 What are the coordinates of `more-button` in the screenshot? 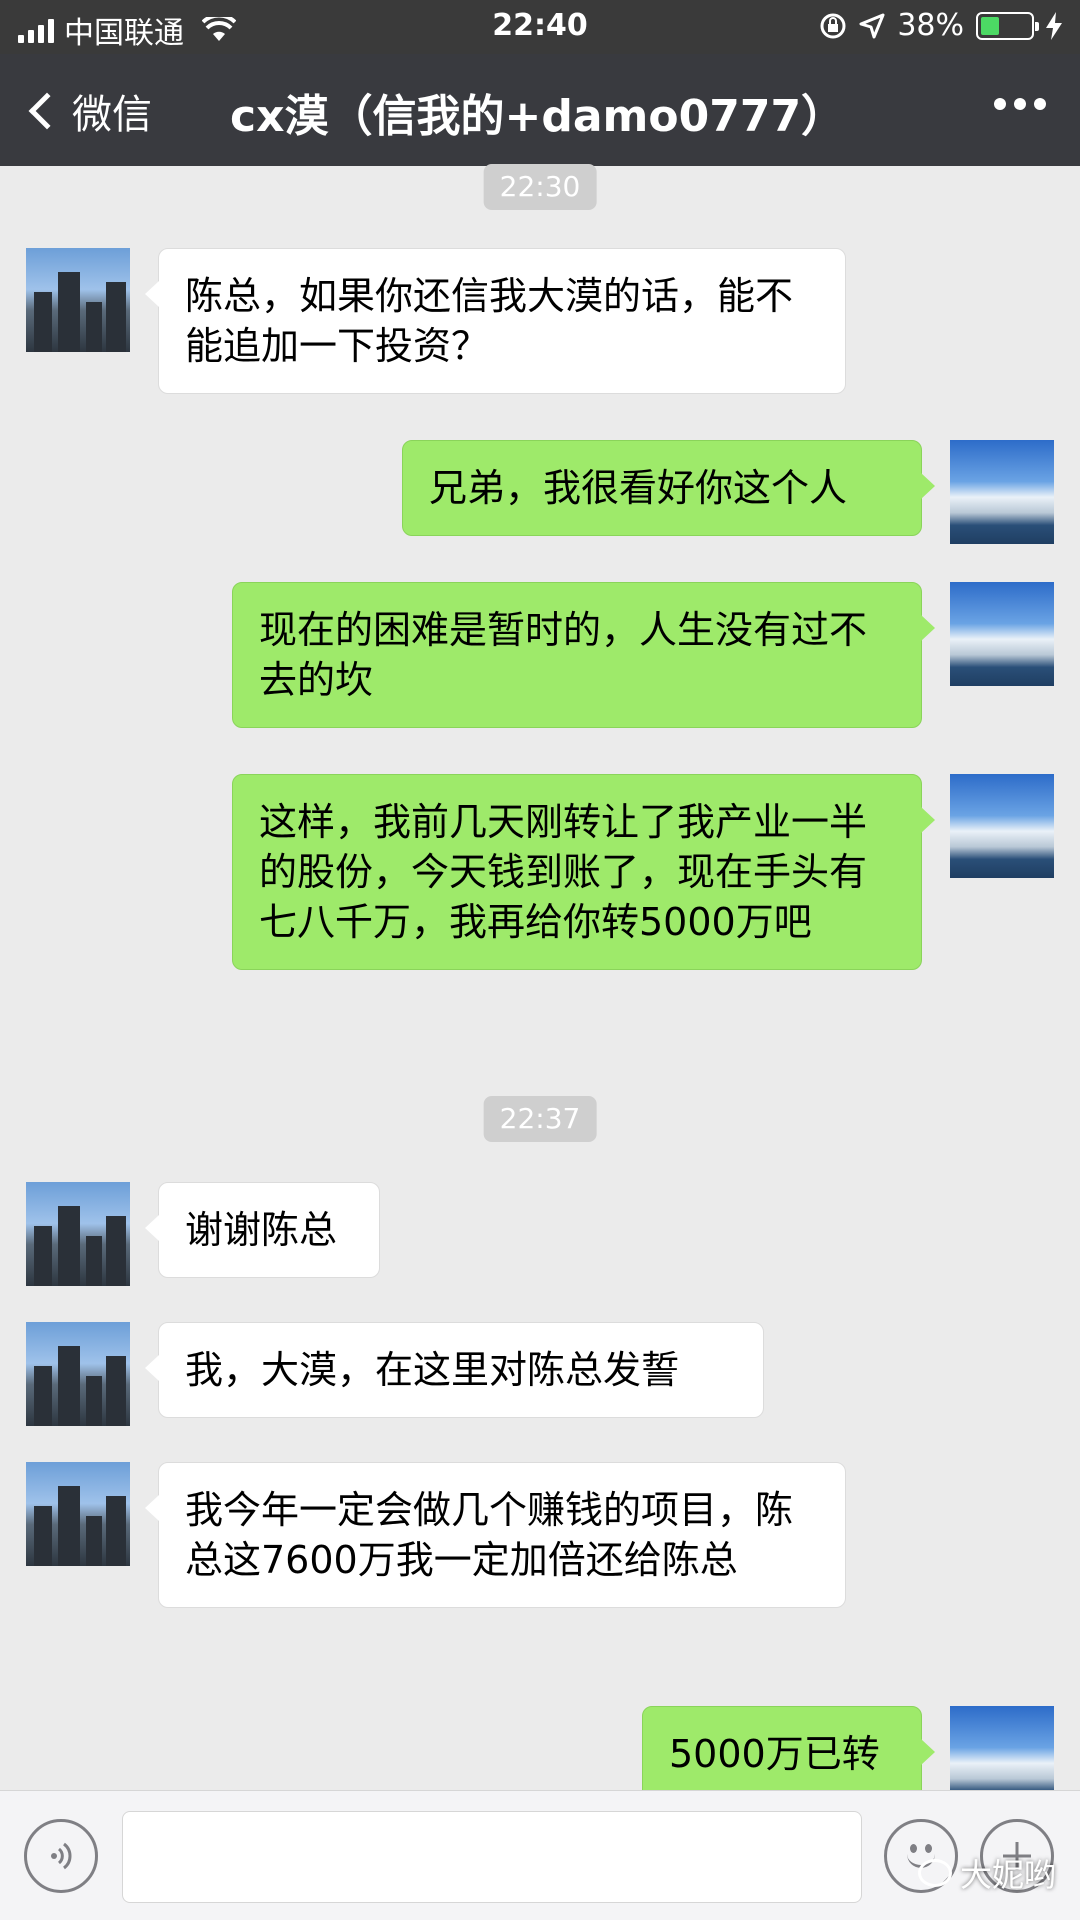 It's located at (1020, 104).